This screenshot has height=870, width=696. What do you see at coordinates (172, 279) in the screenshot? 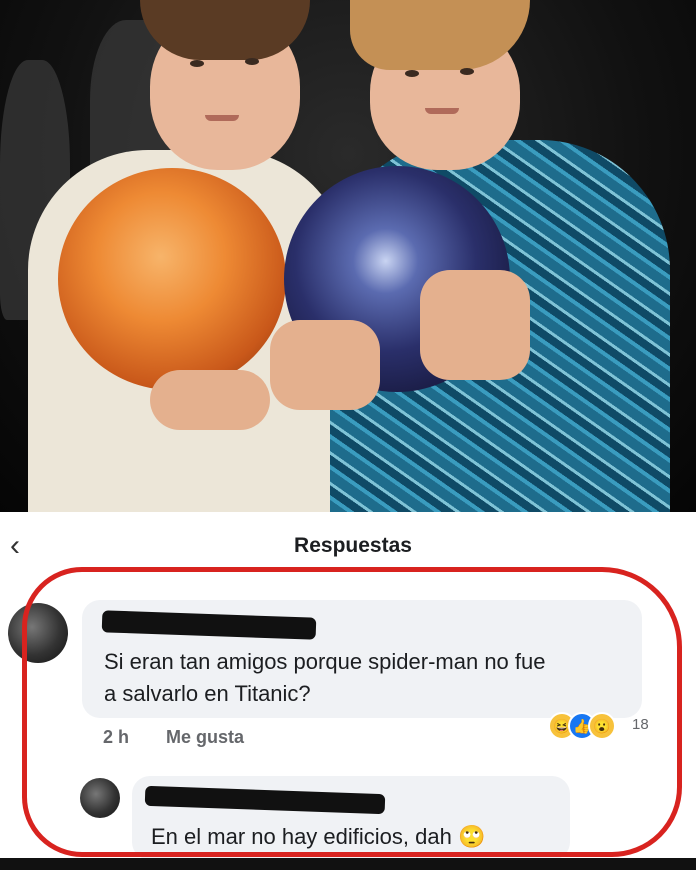
I see `orange-bowling-ball` at bounding box center [172, 279].